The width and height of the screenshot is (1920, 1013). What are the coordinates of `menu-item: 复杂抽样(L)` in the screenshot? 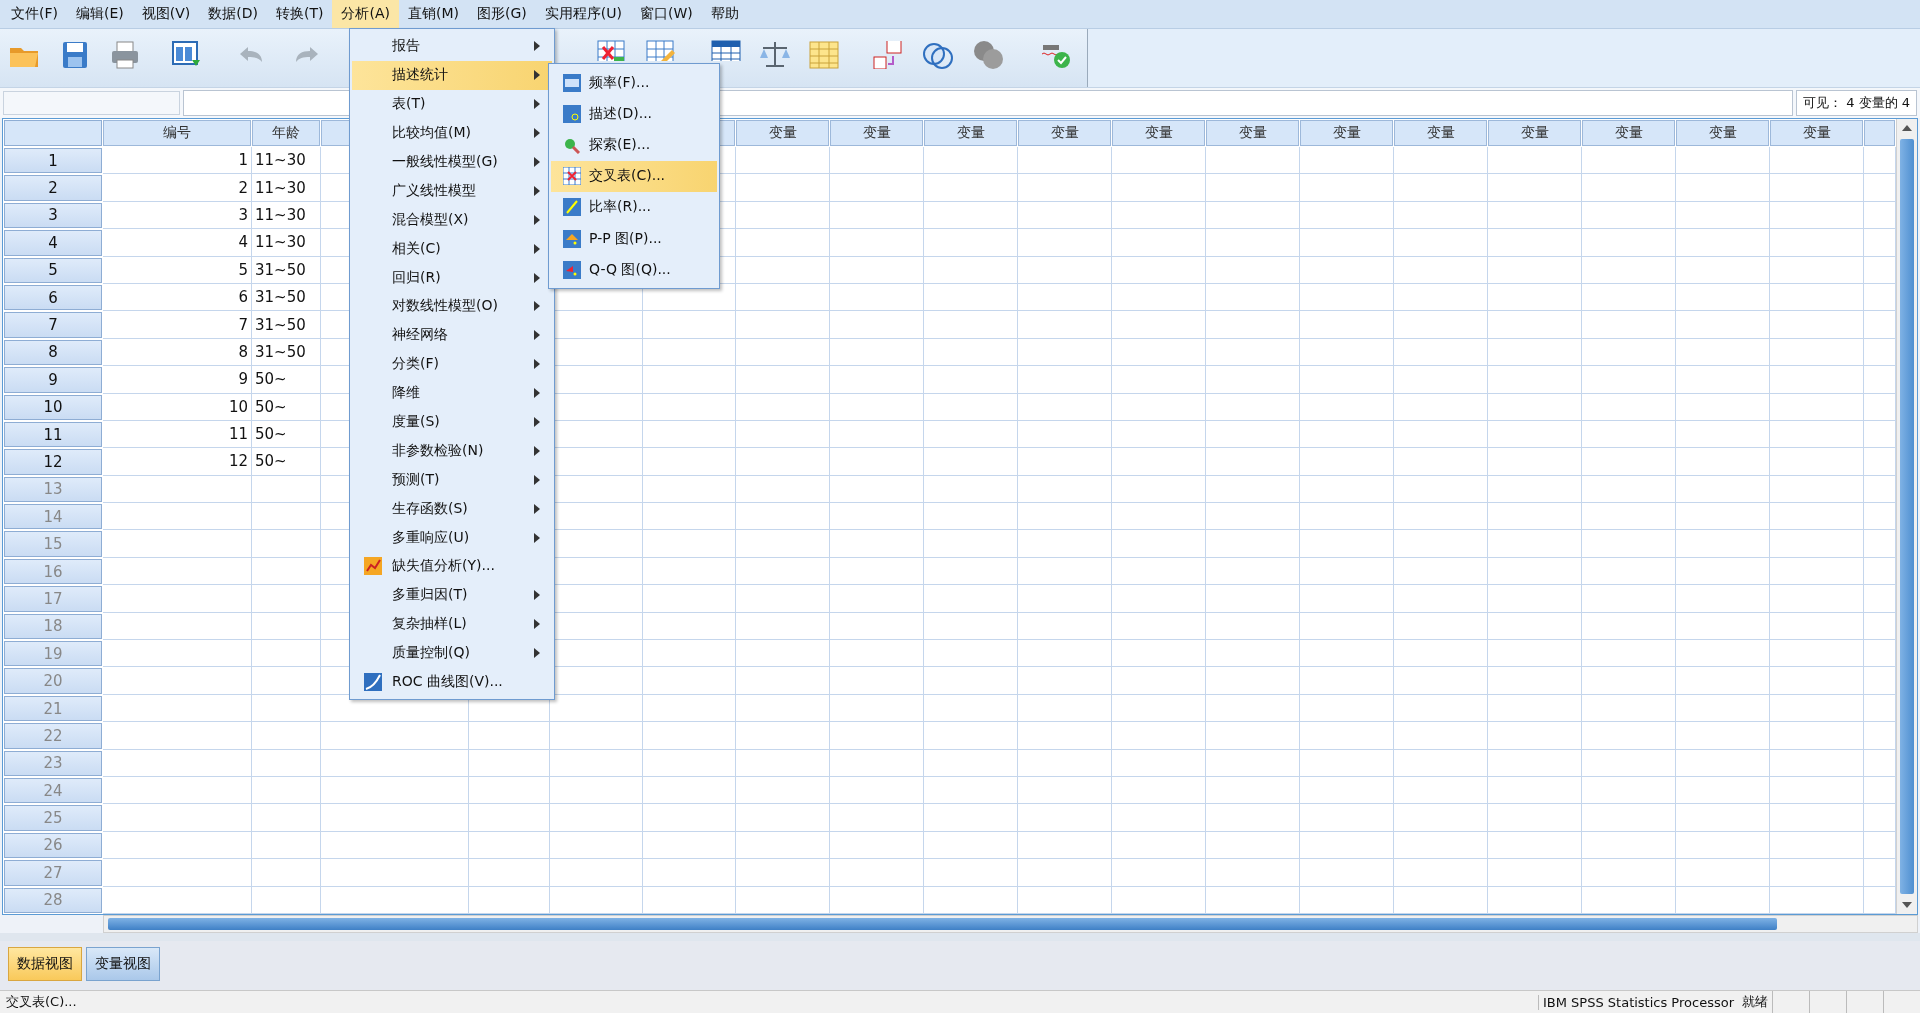 It's located at (452, 624).